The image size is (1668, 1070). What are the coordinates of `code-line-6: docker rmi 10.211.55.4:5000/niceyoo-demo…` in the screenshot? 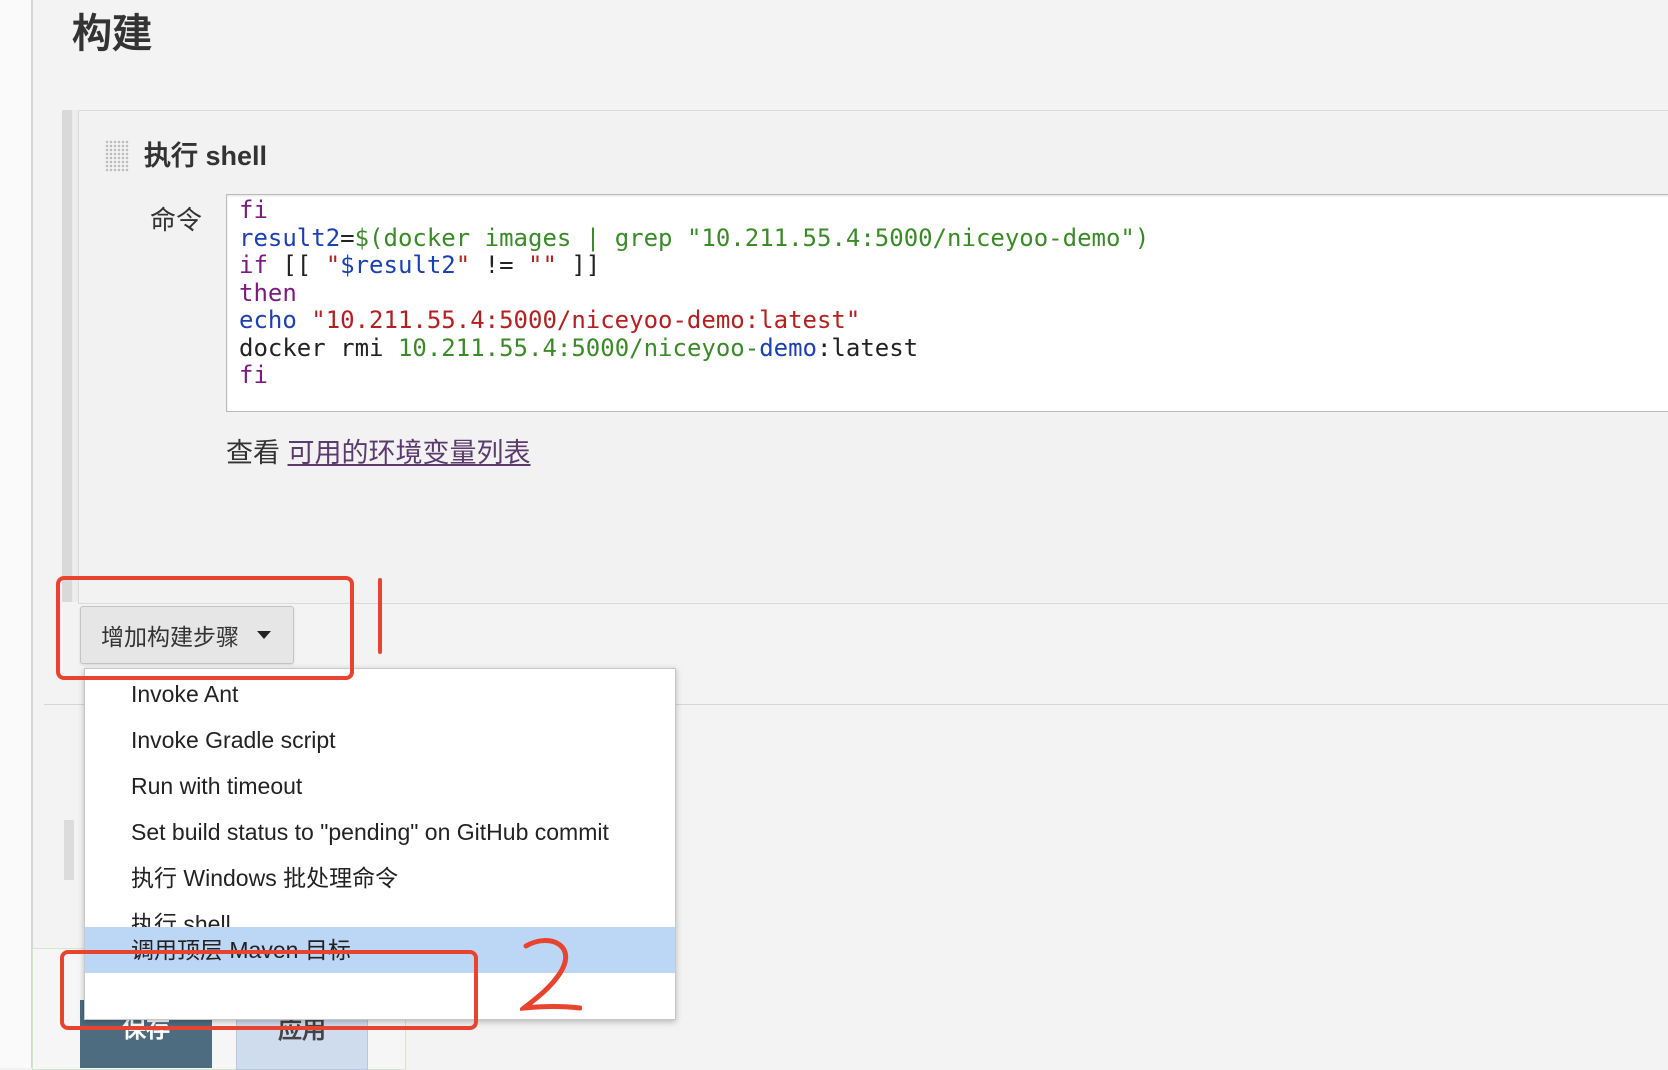 It's located at (579, 347).